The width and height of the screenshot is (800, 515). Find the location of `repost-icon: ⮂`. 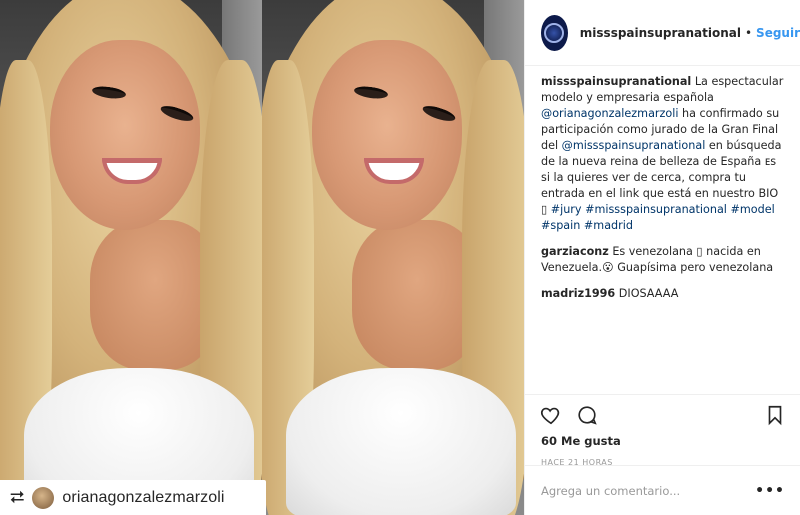

repost-icon: ⮂ is located at coordinates (17, 497).